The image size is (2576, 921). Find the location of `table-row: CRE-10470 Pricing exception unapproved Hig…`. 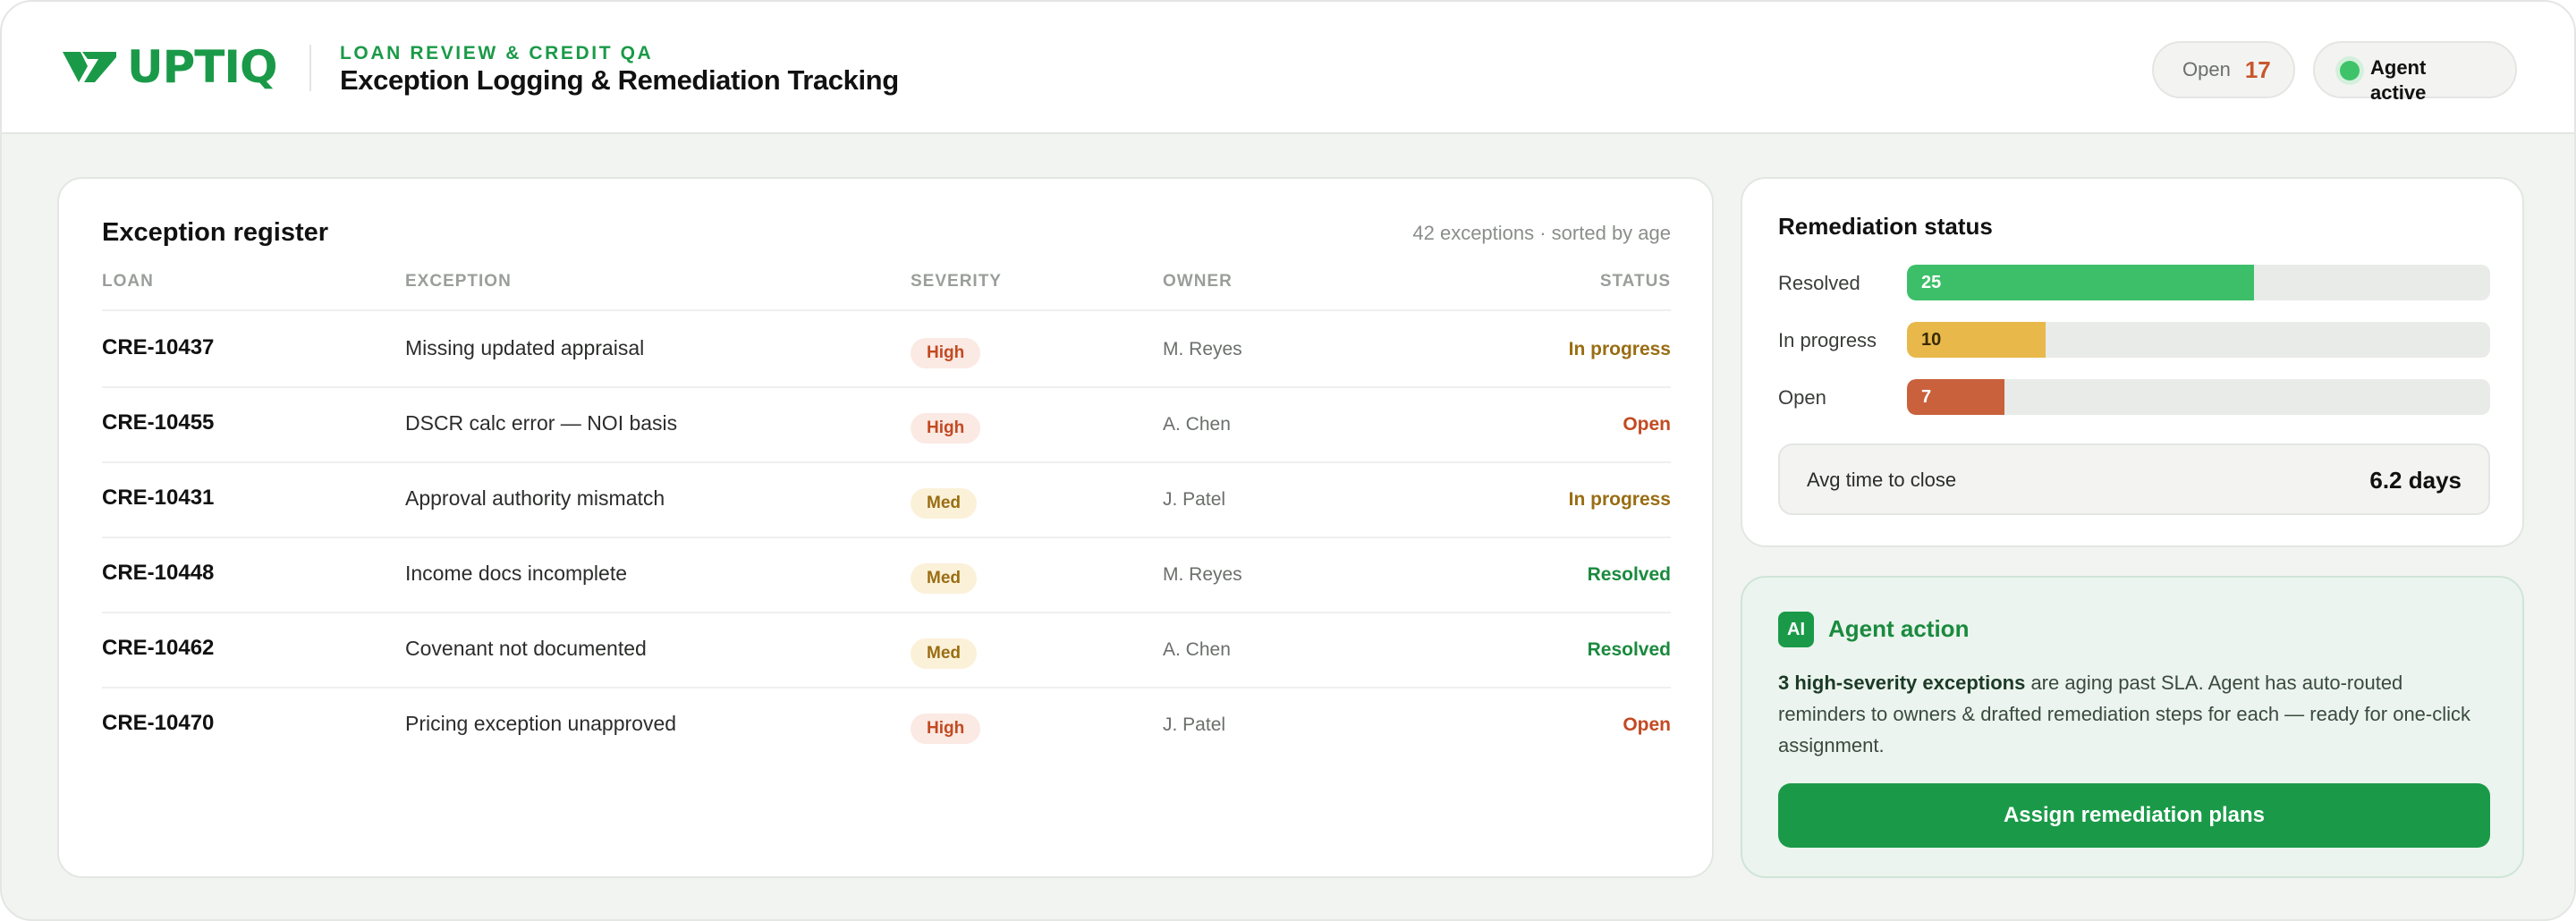

table-row: CRE-10470 Pricing exception unapproved Hig… is located at coordinates (886, 724).